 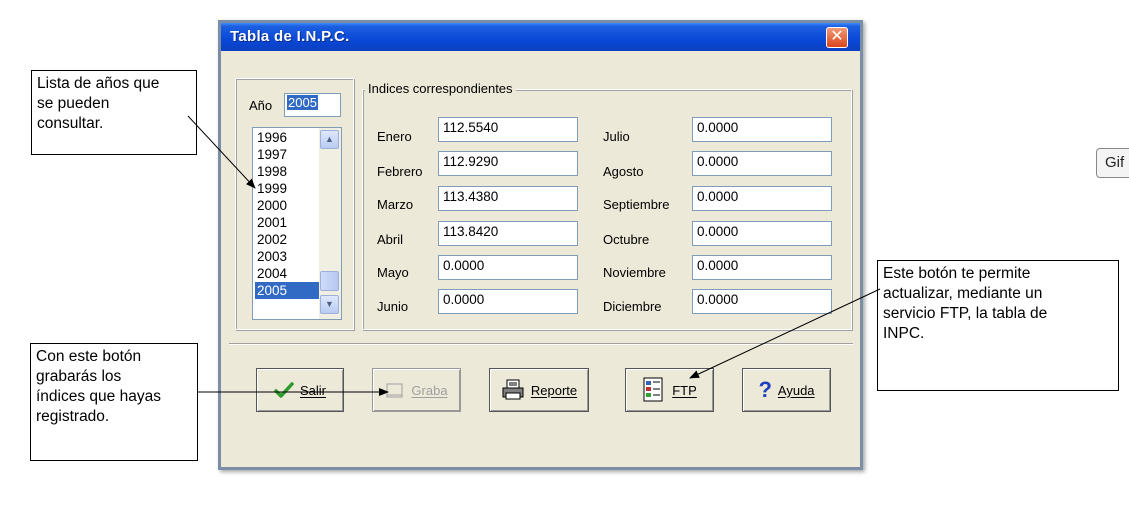 I want to click on arrow-years, so click(x=221, y=152).